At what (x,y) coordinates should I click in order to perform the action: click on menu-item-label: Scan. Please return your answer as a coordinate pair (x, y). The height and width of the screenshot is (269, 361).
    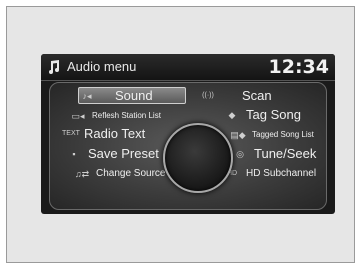
    Looking at the image, I should click on (257, 95).